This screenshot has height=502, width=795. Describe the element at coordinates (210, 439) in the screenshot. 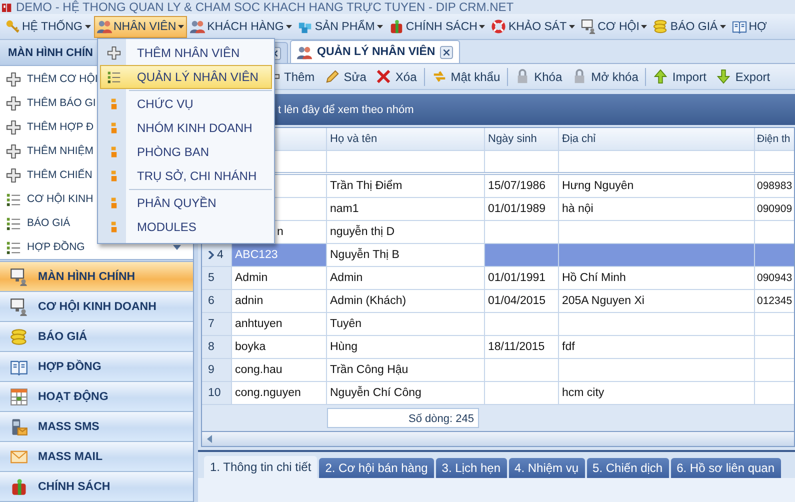

I see `scroll-left-icon` at that location.